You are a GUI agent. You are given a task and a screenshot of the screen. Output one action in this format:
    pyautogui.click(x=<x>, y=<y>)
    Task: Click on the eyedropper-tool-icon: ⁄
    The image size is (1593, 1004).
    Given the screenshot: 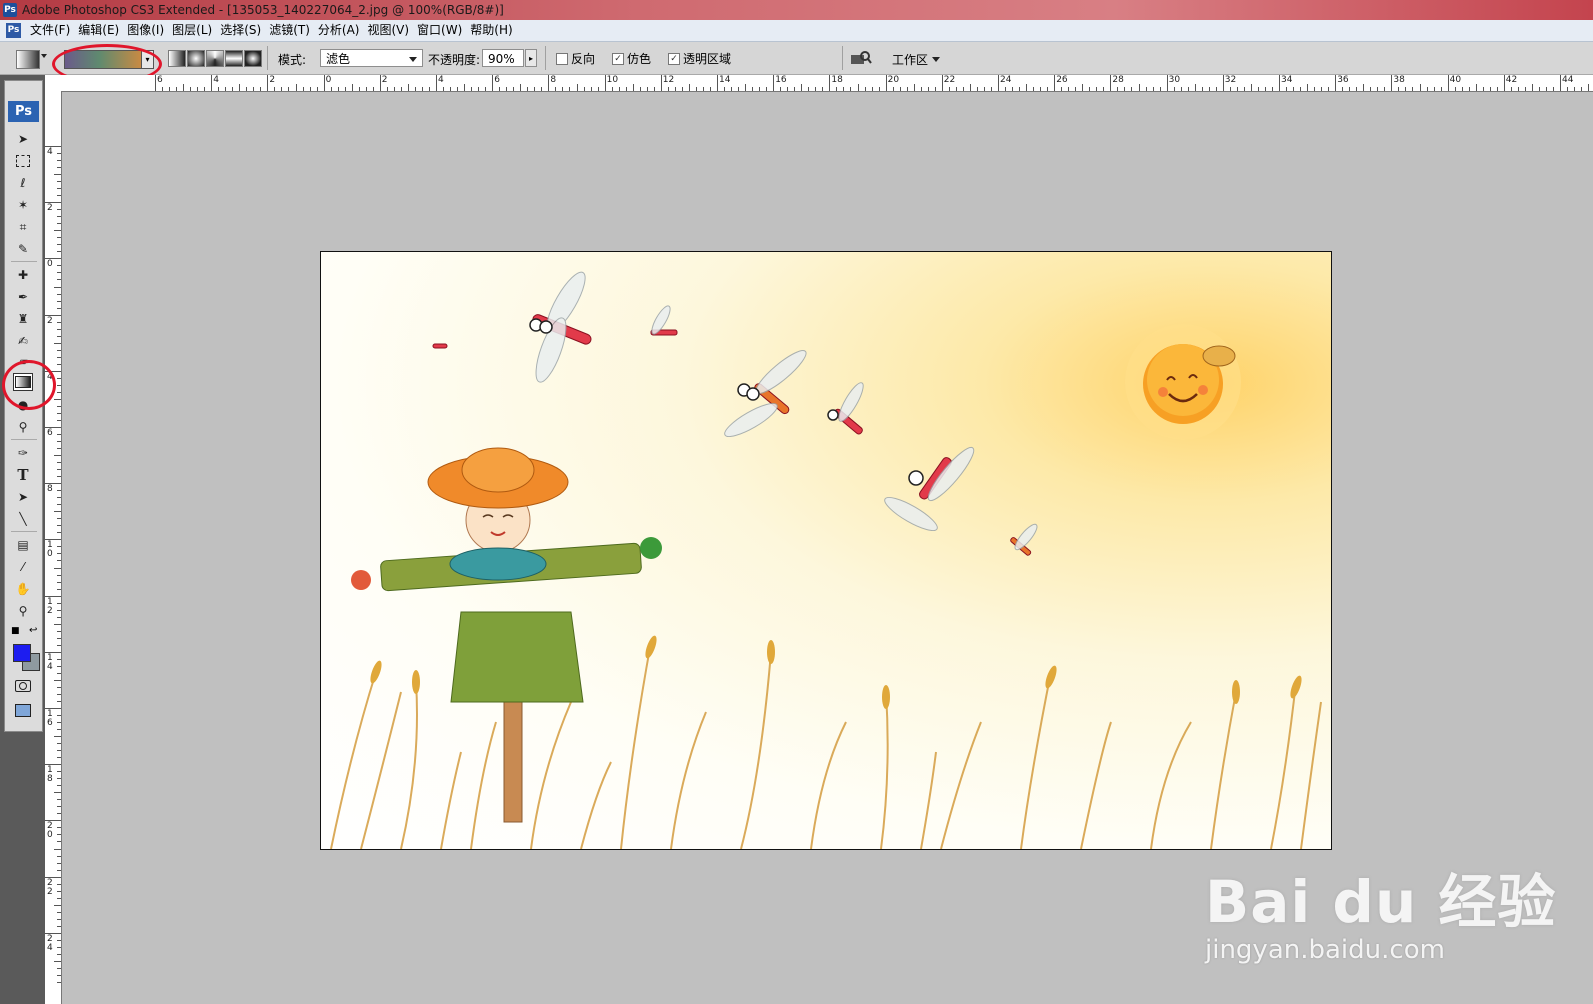 What is the action you would take?
    pyautogui.click(x=23, y=567)
    